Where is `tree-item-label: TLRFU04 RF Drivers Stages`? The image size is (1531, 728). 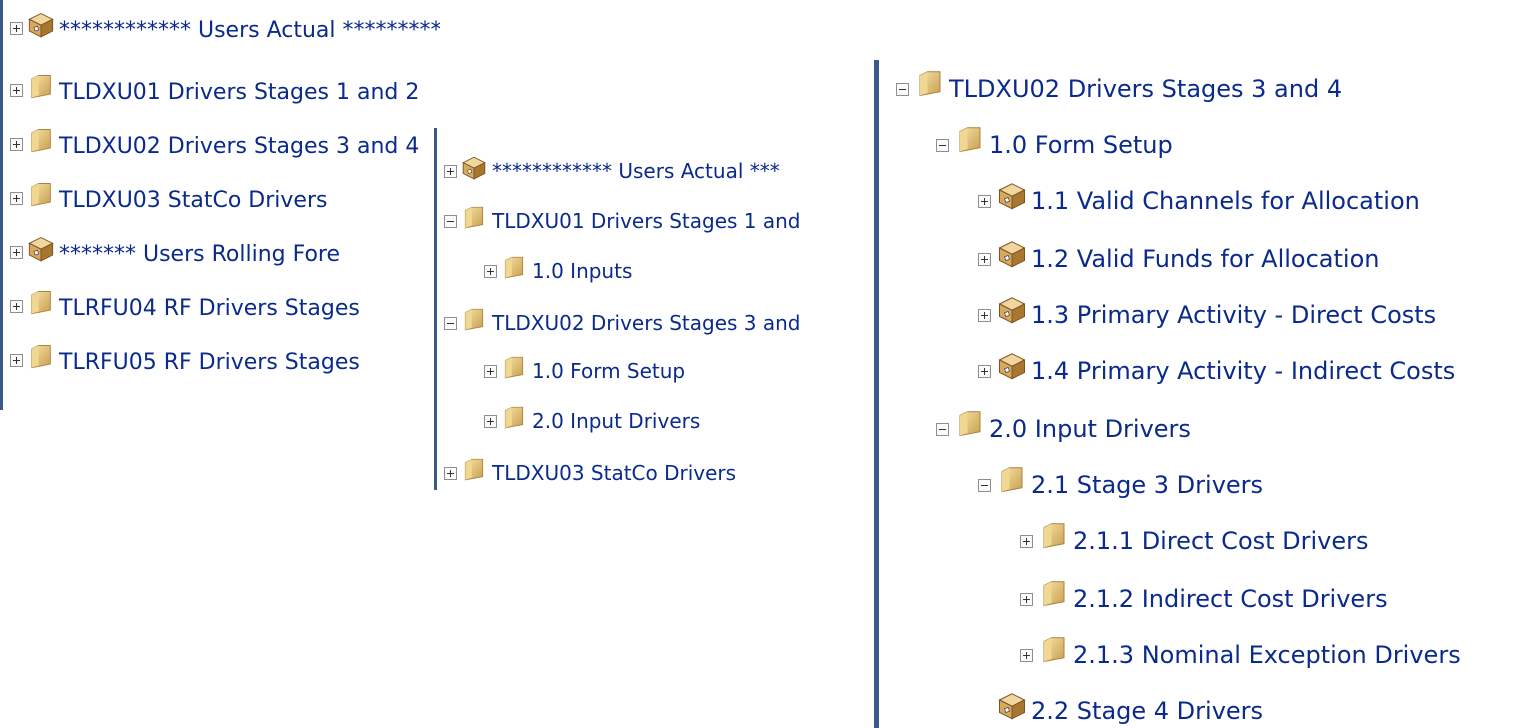
tree-item-label: TLRFU04 RF Drivers Stages is located at coordinates (209, 308).